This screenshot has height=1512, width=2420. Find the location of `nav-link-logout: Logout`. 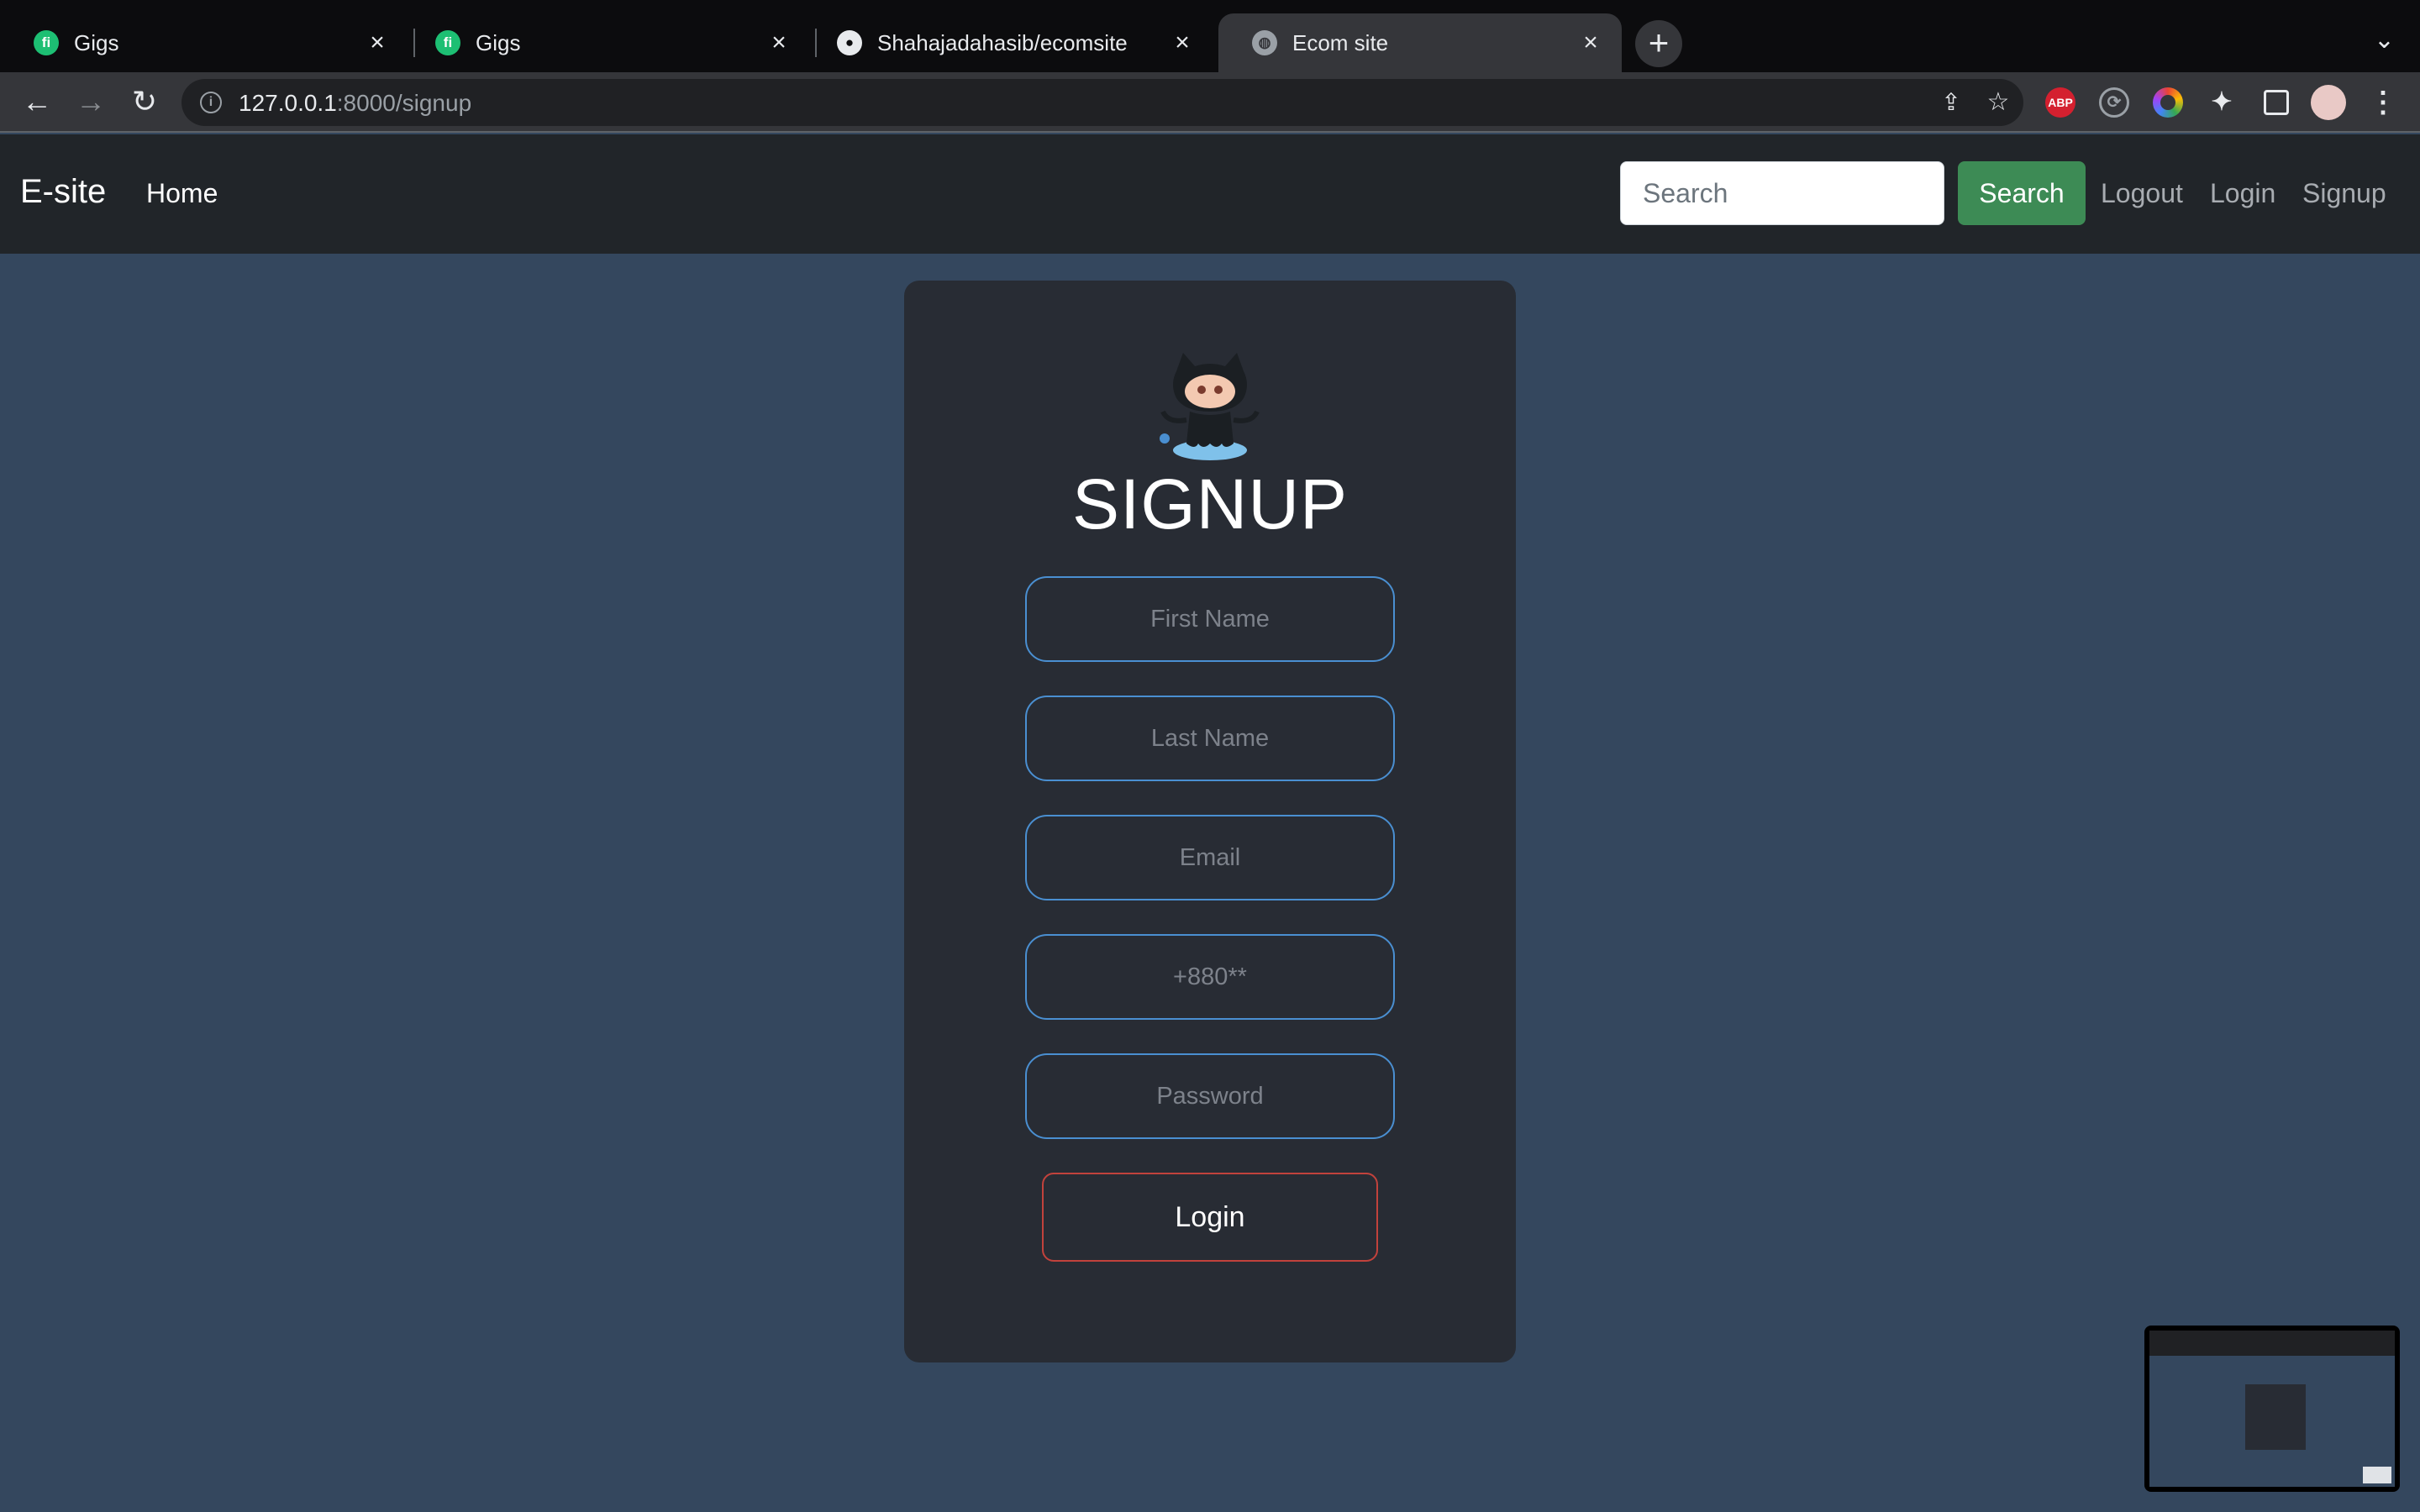

nav-link-logout: Logout is located at coordinates (2142, 193).